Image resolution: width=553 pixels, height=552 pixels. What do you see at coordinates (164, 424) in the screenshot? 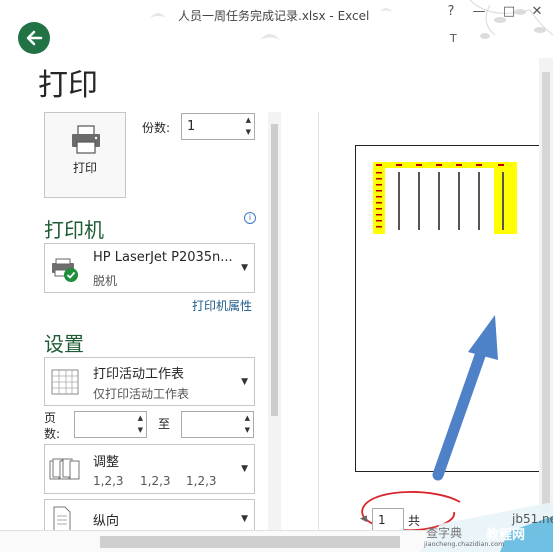
I see `pages-to-label: 至` at bounding box center [164, 424].